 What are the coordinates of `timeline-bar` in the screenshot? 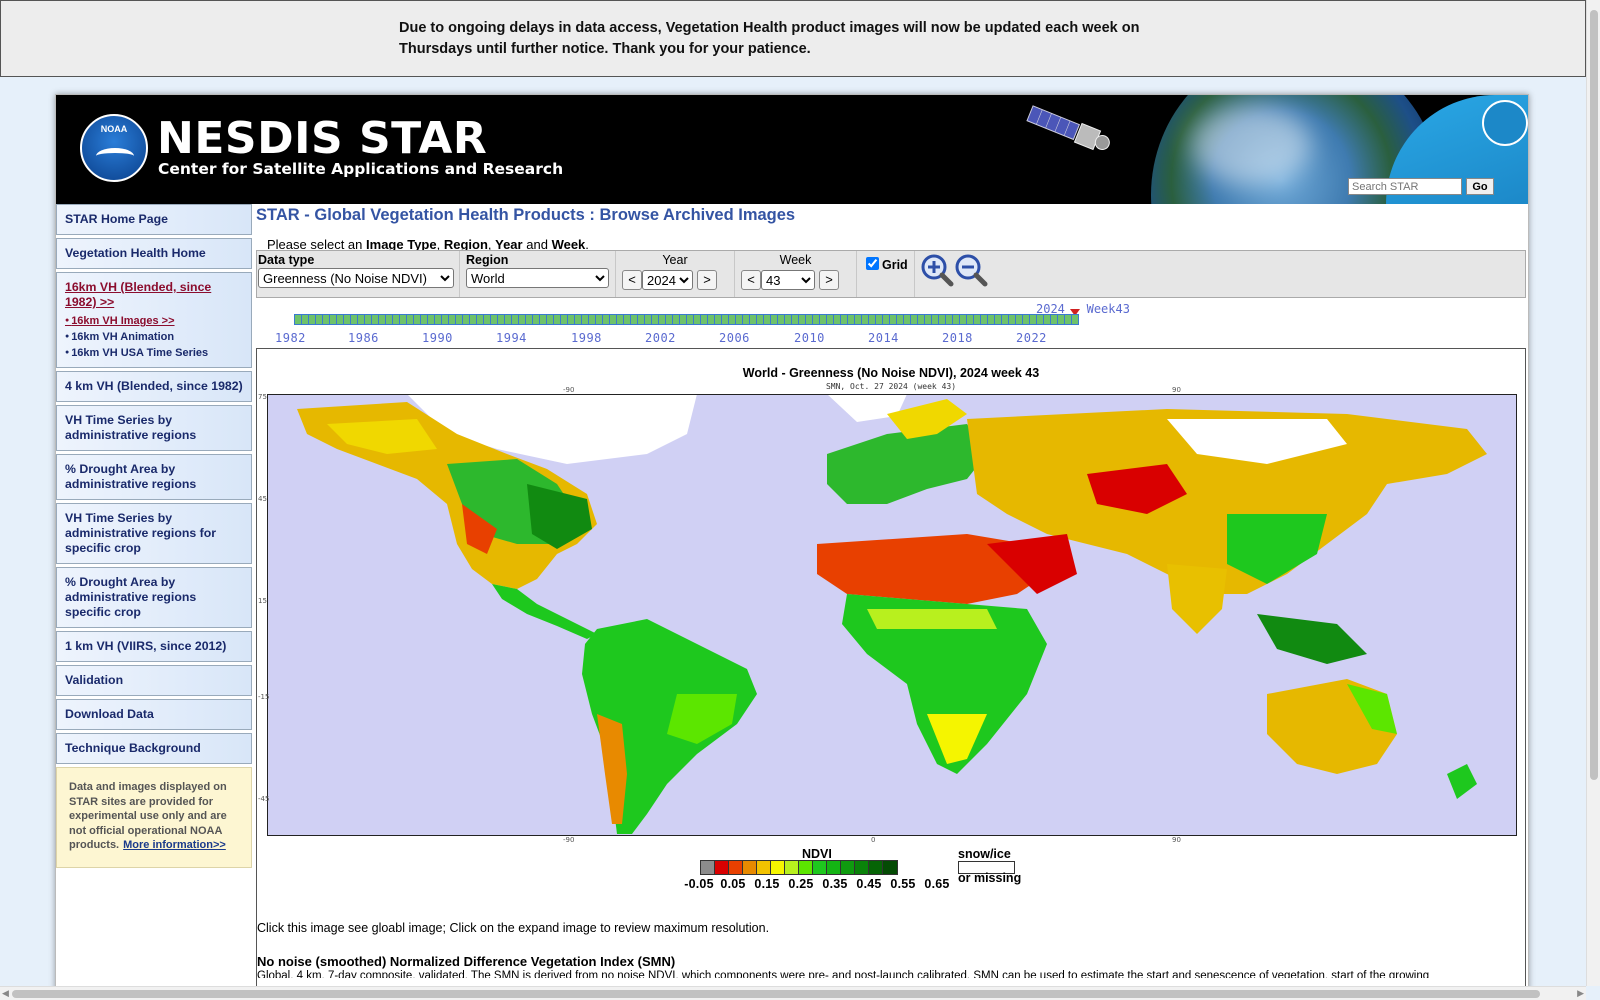 It's located at (686, 319).